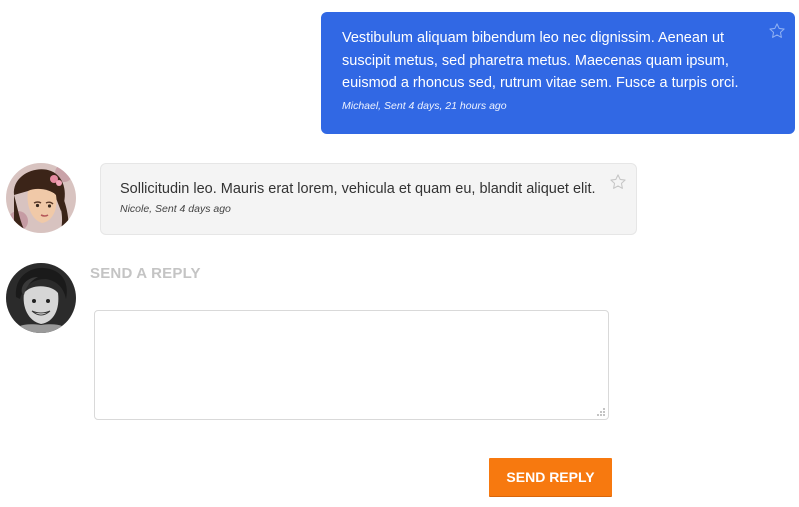 This screenshot has height=507, width=799. I want to click on avatar-nicole, so click(41, 198).